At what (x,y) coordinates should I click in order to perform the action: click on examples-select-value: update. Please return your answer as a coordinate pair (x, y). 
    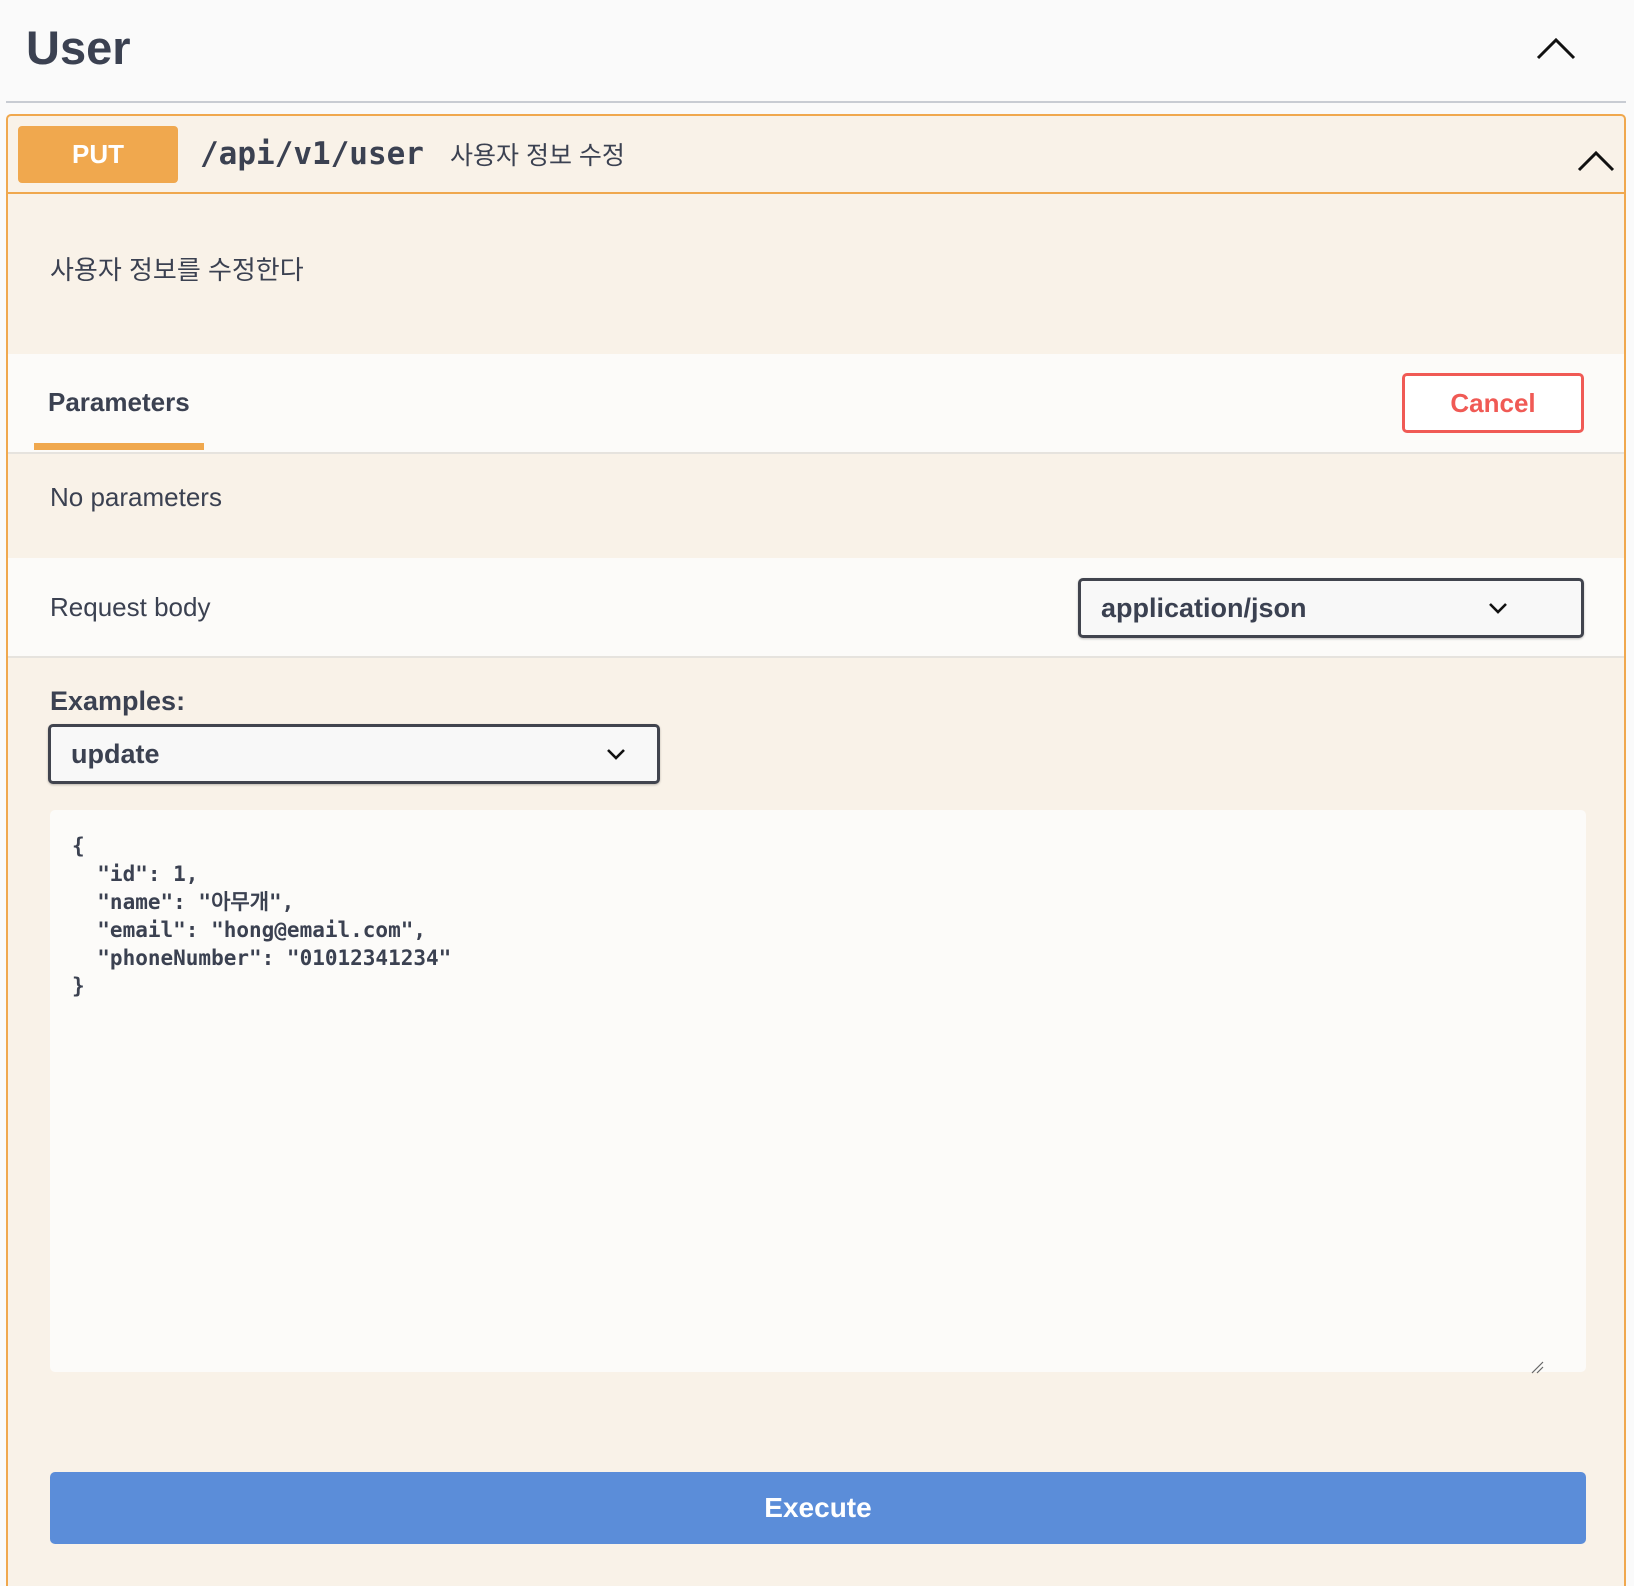
    Looking at the image, I should click on (115, 754).